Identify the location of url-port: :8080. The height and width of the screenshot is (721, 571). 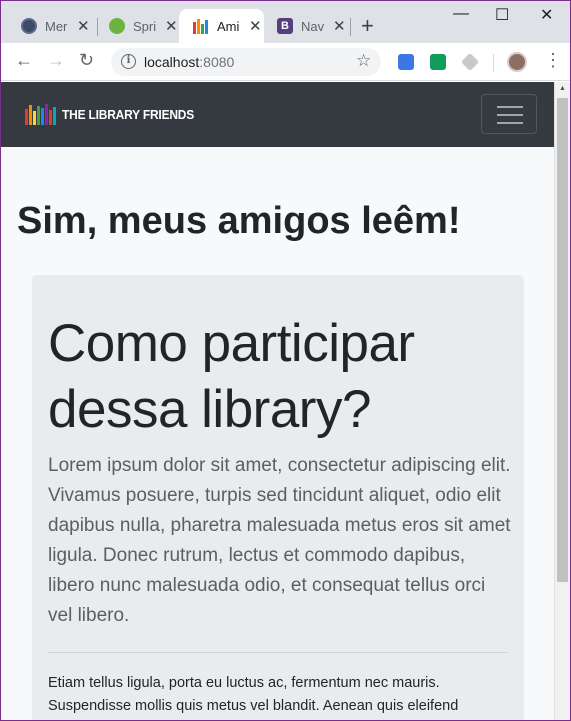
(217, 62).